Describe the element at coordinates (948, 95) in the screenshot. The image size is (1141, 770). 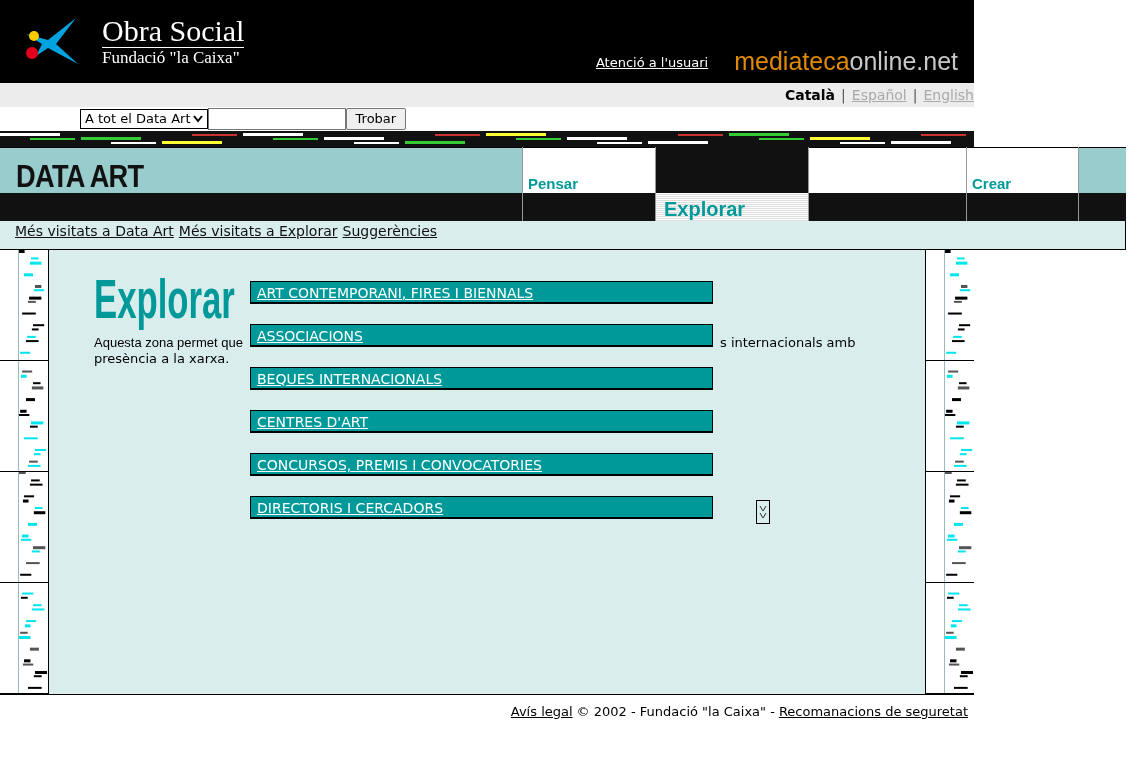
I see `language-link: English` at that location.